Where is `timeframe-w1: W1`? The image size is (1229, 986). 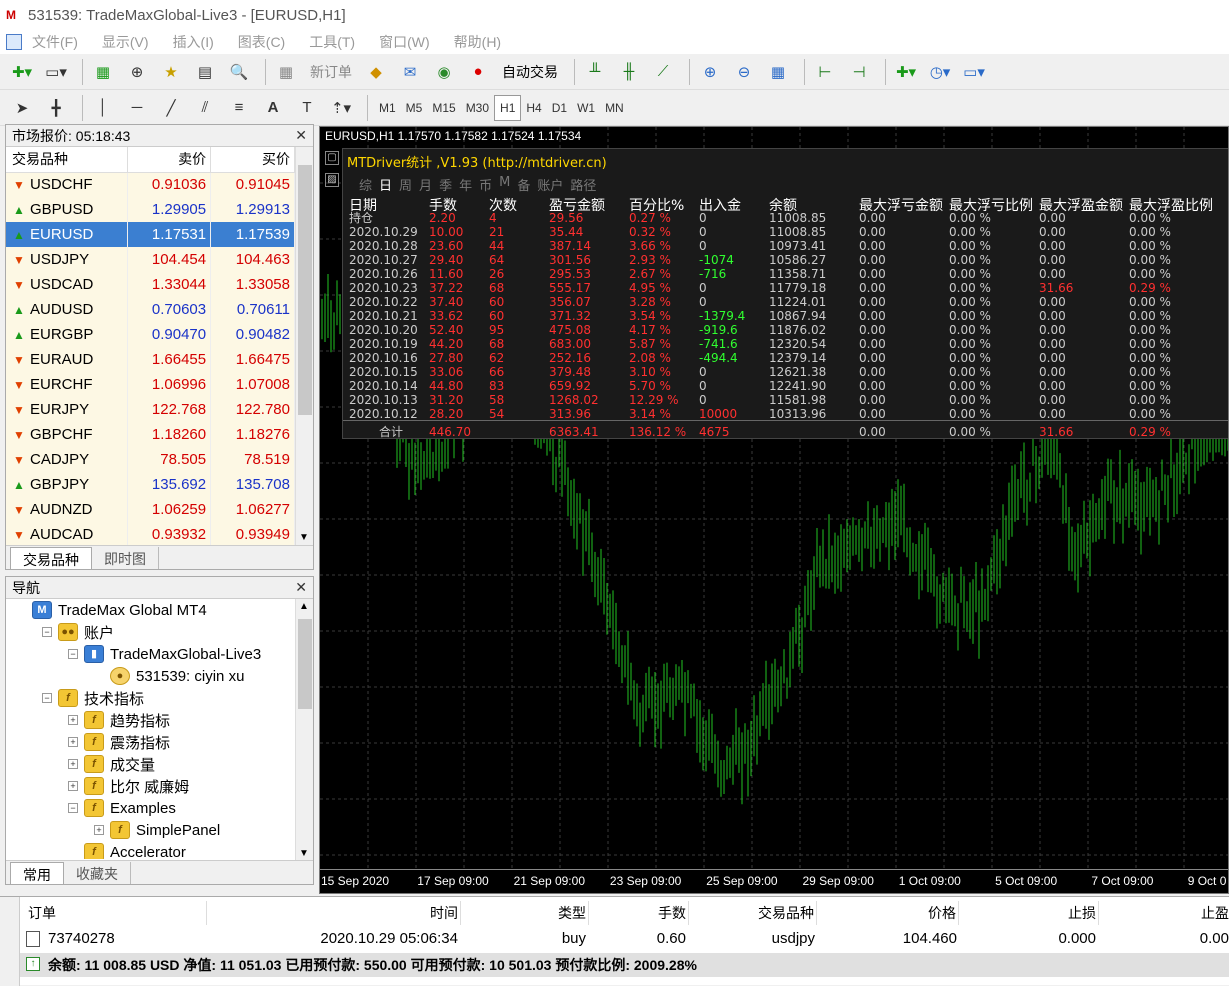 timeframe-w1: W1 is located at coordinates (586, 108).